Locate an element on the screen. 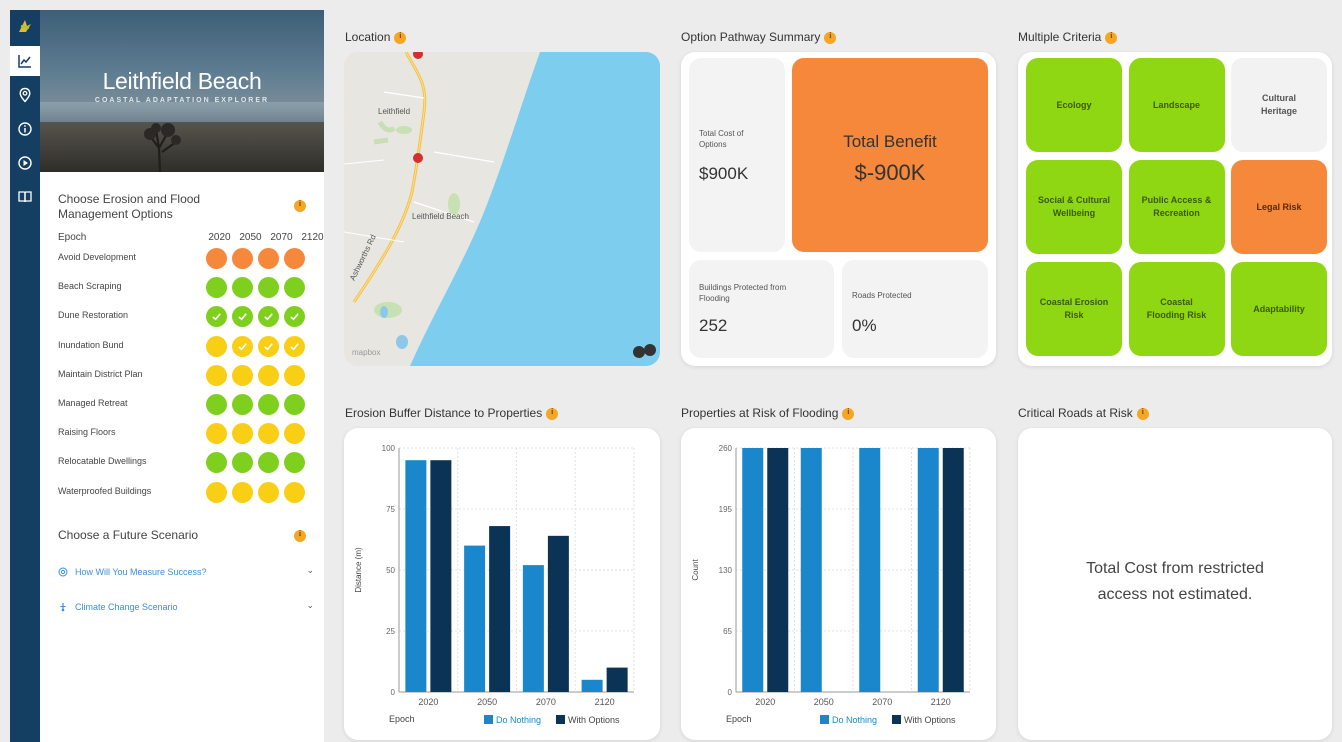  option-row: Avoid Development is located at coordinates (186, 258).